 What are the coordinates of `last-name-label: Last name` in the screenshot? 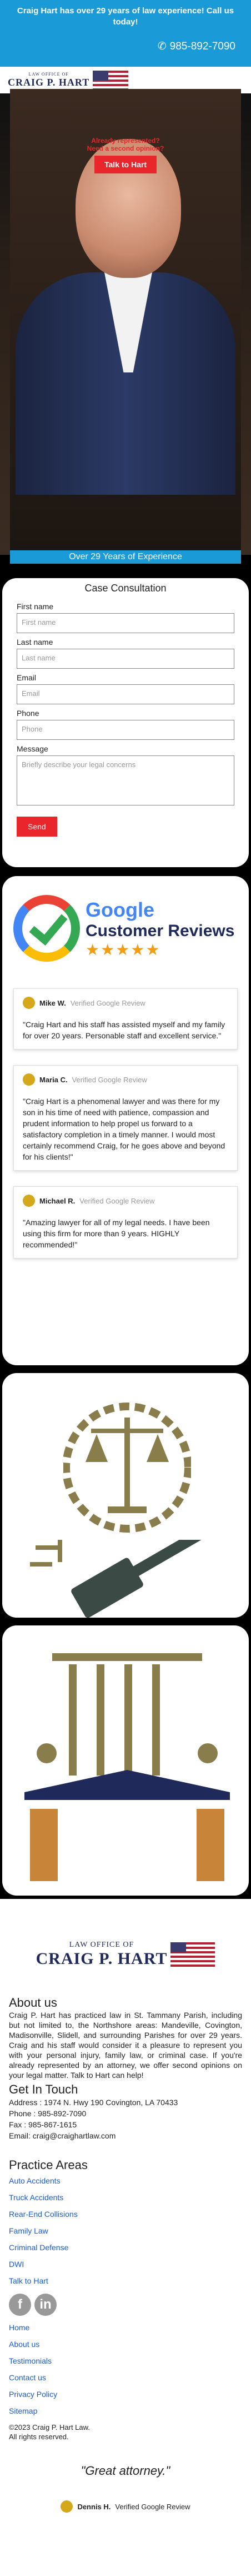 It's located at (35, 643).